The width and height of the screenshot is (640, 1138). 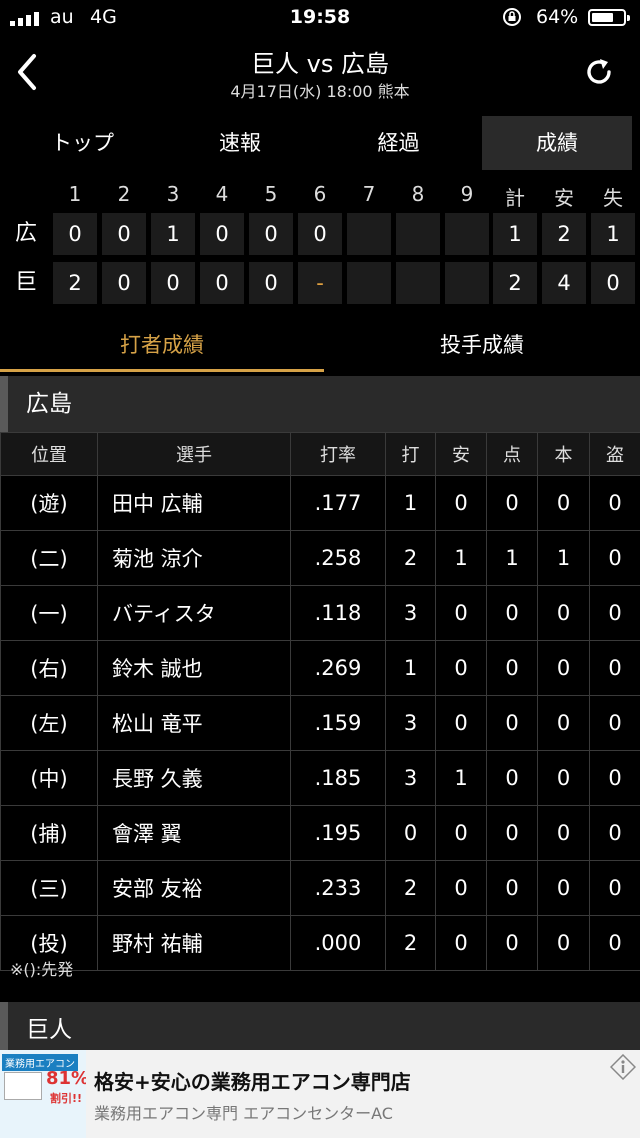 I want to click on ad-image: 業務用エアコン 81% 割引!!, so click(x=43, y=1094).